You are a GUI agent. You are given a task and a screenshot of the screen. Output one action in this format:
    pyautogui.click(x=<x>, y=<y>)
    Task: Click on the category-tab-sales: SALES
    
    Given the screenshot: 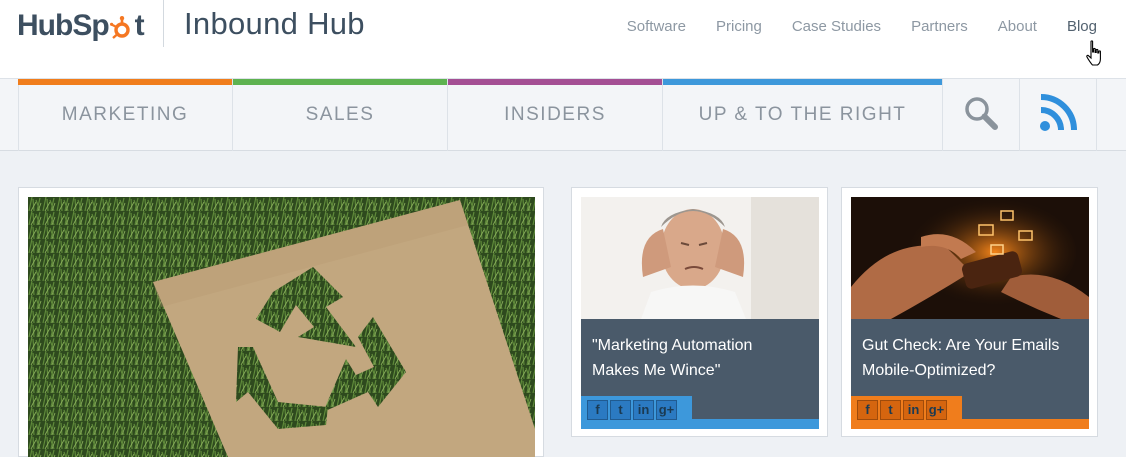 What is the action you would take?
    pyautogui.click(x=340, y=115)
    